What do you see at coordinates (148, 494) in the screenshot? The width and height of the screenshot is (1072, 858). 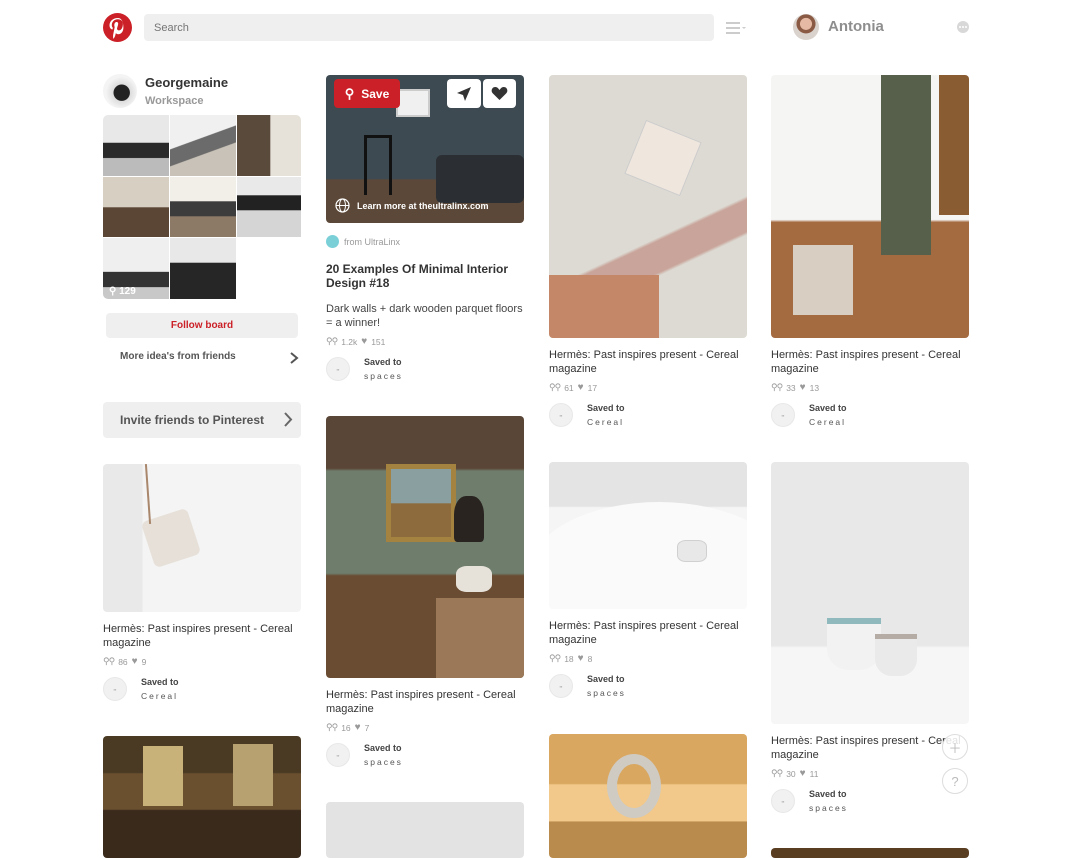 I see `handbag-strap` at bounding box center [148, 494].